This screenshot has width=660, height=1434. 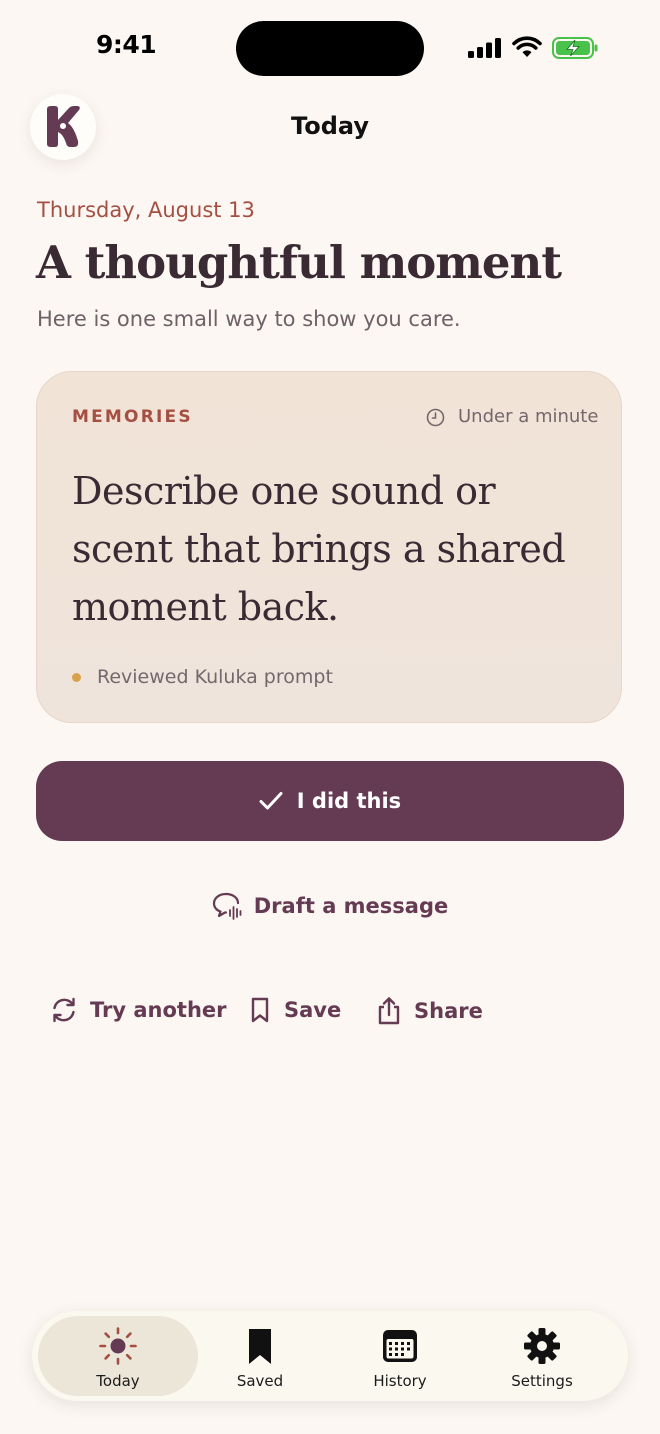 I want to click on draft-message-button: Draft a message, so click(x=330, y=906).